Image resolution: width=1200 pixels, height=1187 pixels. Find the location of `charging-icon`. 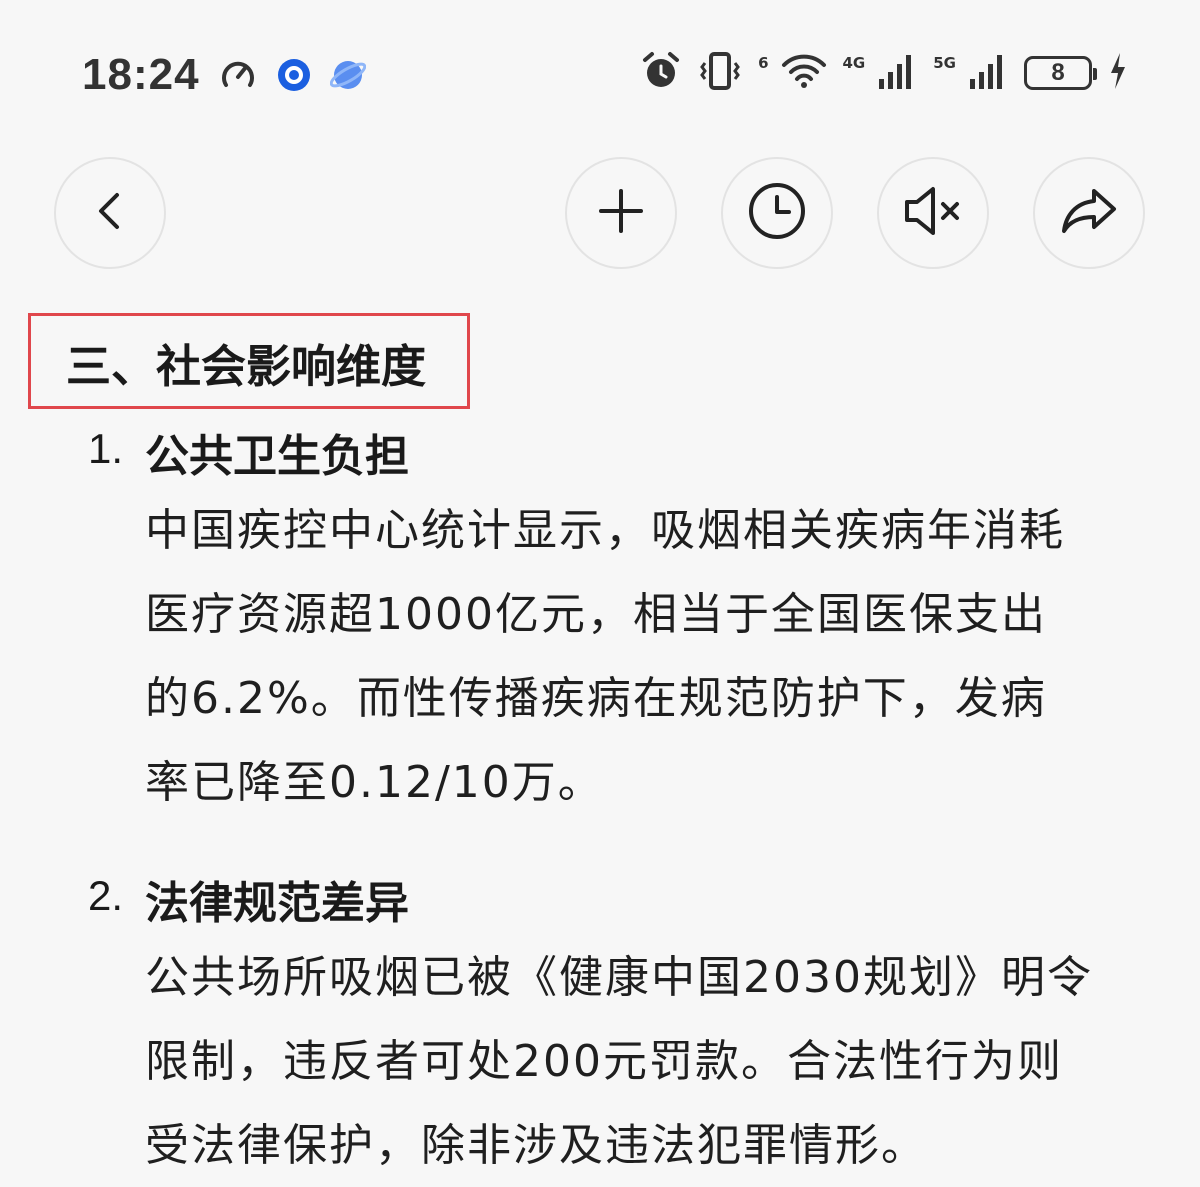

charging-icon is located at coordinates (1118, 73).